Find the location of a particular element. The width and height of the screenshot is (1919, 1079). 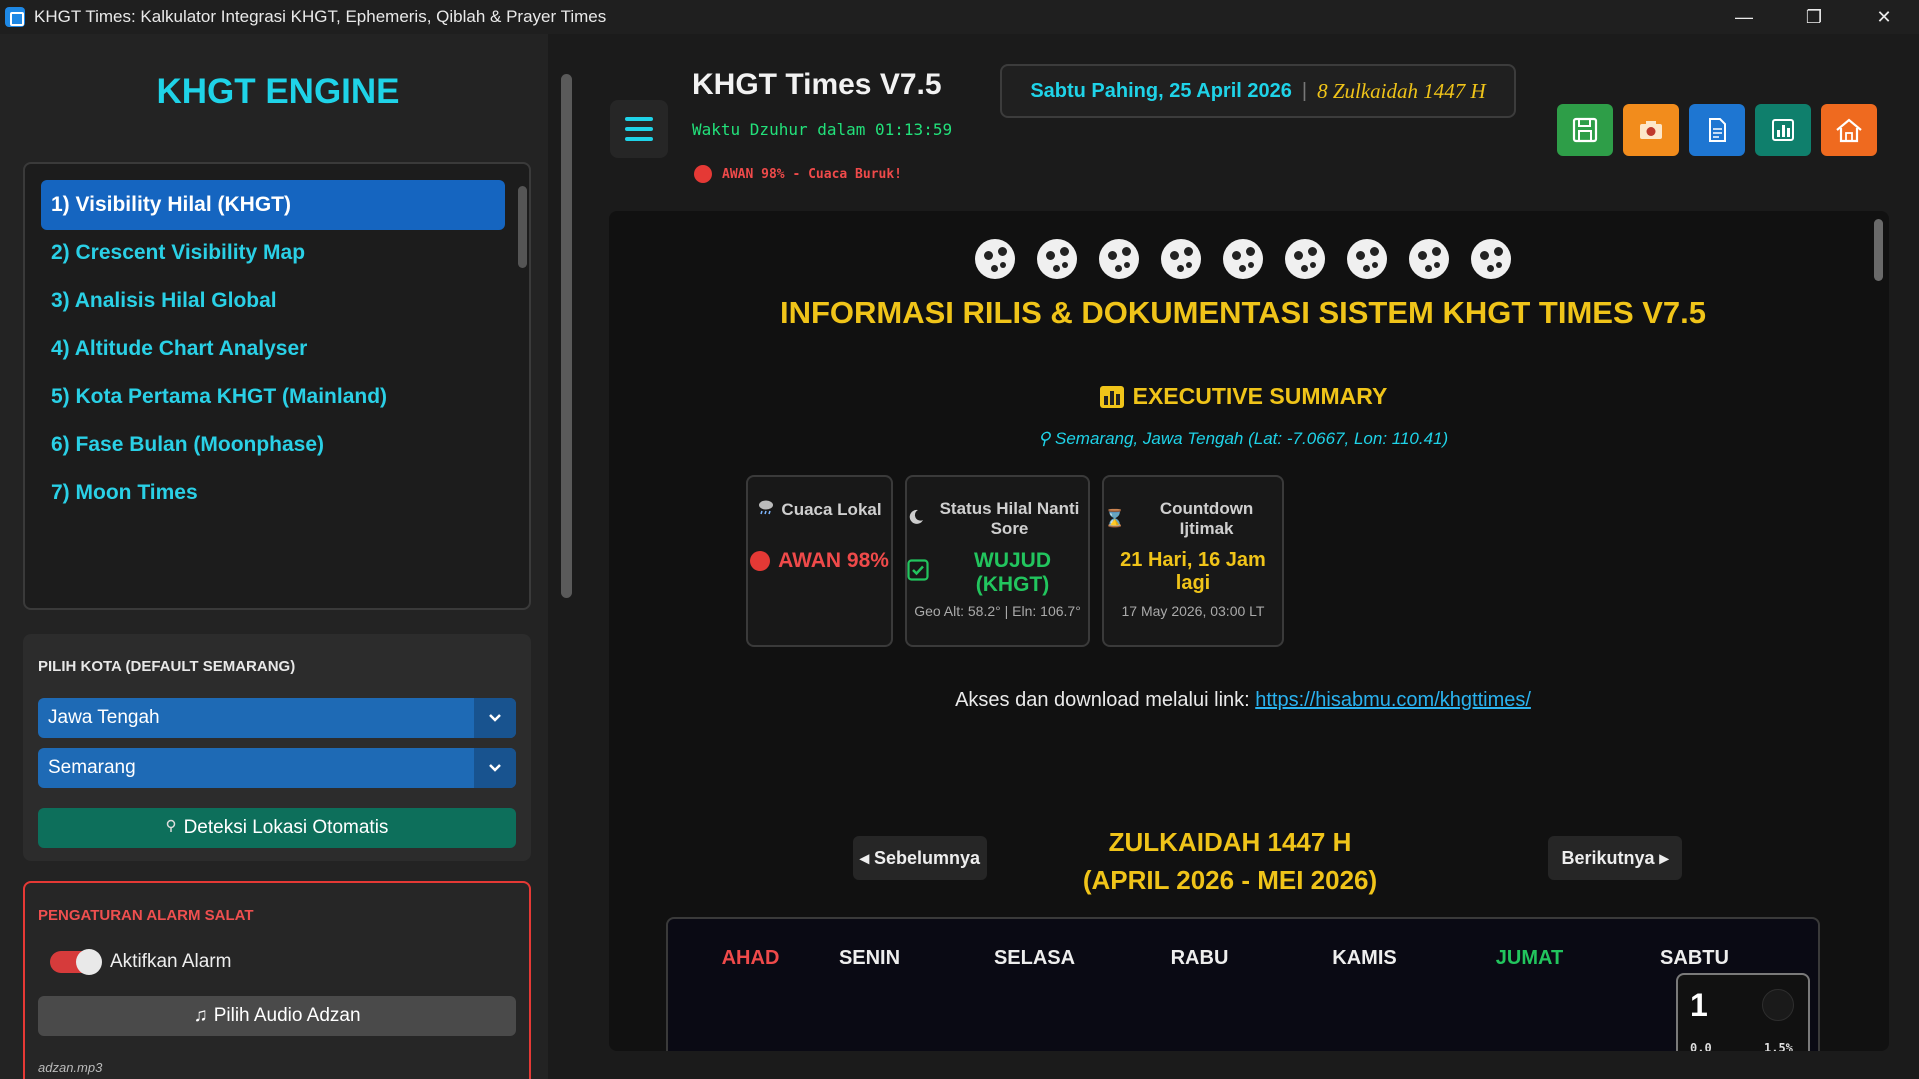

check-box-icon is located at coordinates (918, 573).